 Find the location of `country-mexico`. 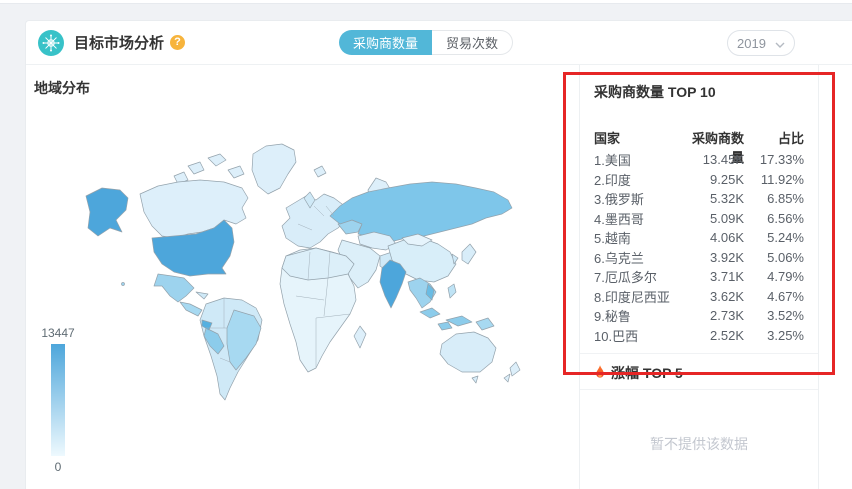

country-mexico is located at coordinates (174, 288).